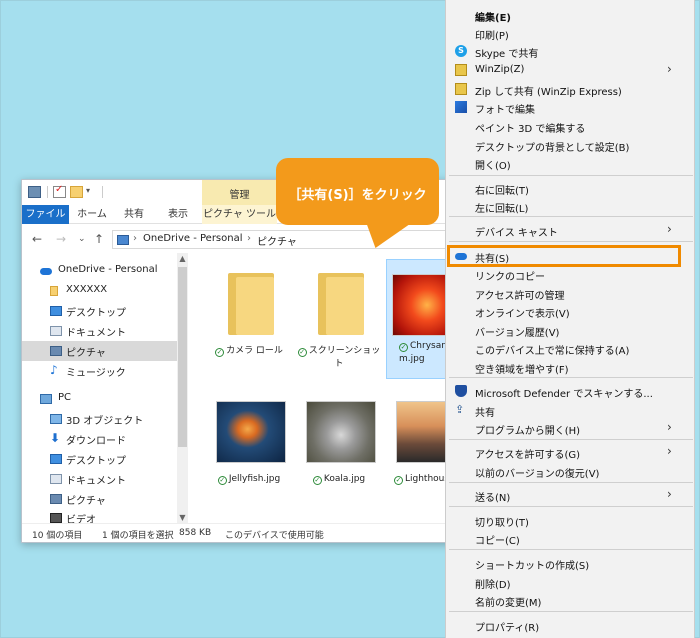 The height and width of the screenshot is (638, 700). I want to click on menu-item-set-background: デスクトップの背景として設定(B), so click(570, 145).